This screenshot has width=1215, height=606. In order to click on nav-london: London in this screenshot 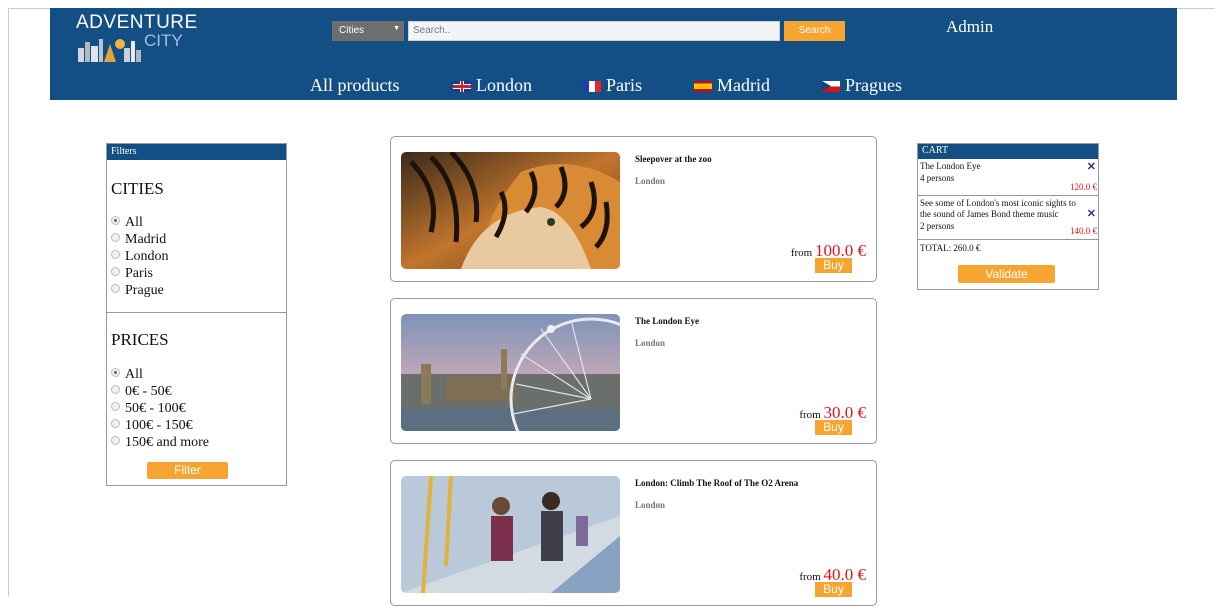, I will do `click(492, 85)`.